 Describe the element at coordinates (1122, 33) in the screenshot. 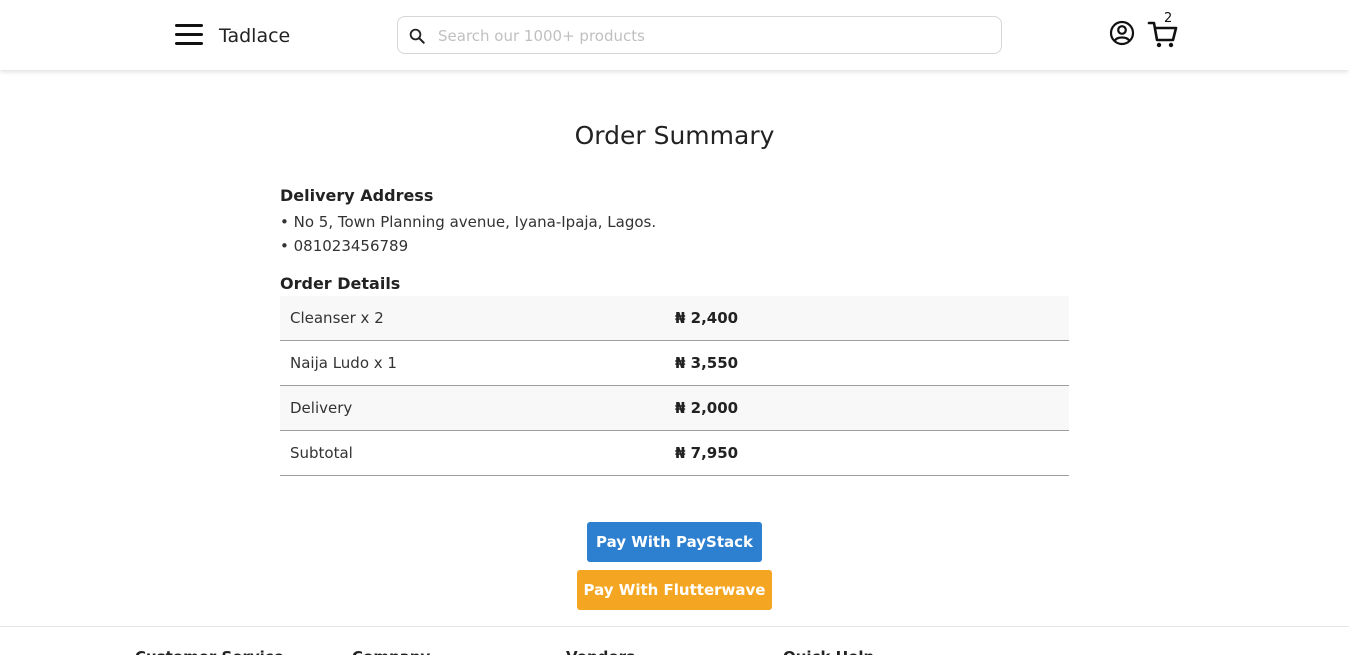

I see `user-circle-icon` at that location.